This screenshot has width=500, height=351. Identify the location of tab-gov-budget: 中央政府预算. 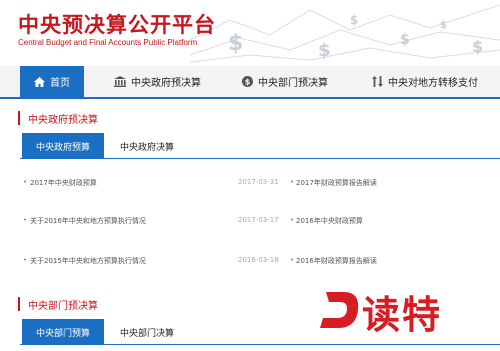
(63, 146).